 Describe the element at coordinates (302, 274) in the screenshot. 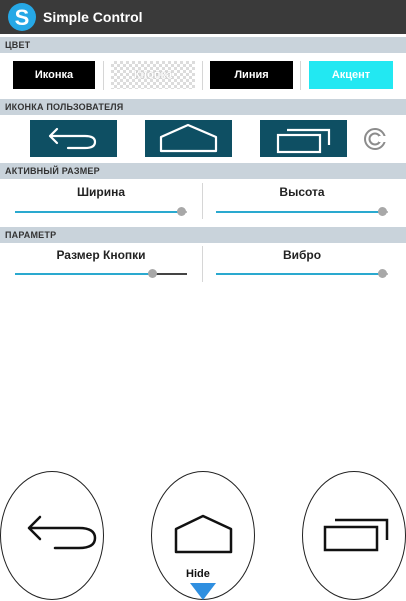

I see `vibro-slider` at that location.